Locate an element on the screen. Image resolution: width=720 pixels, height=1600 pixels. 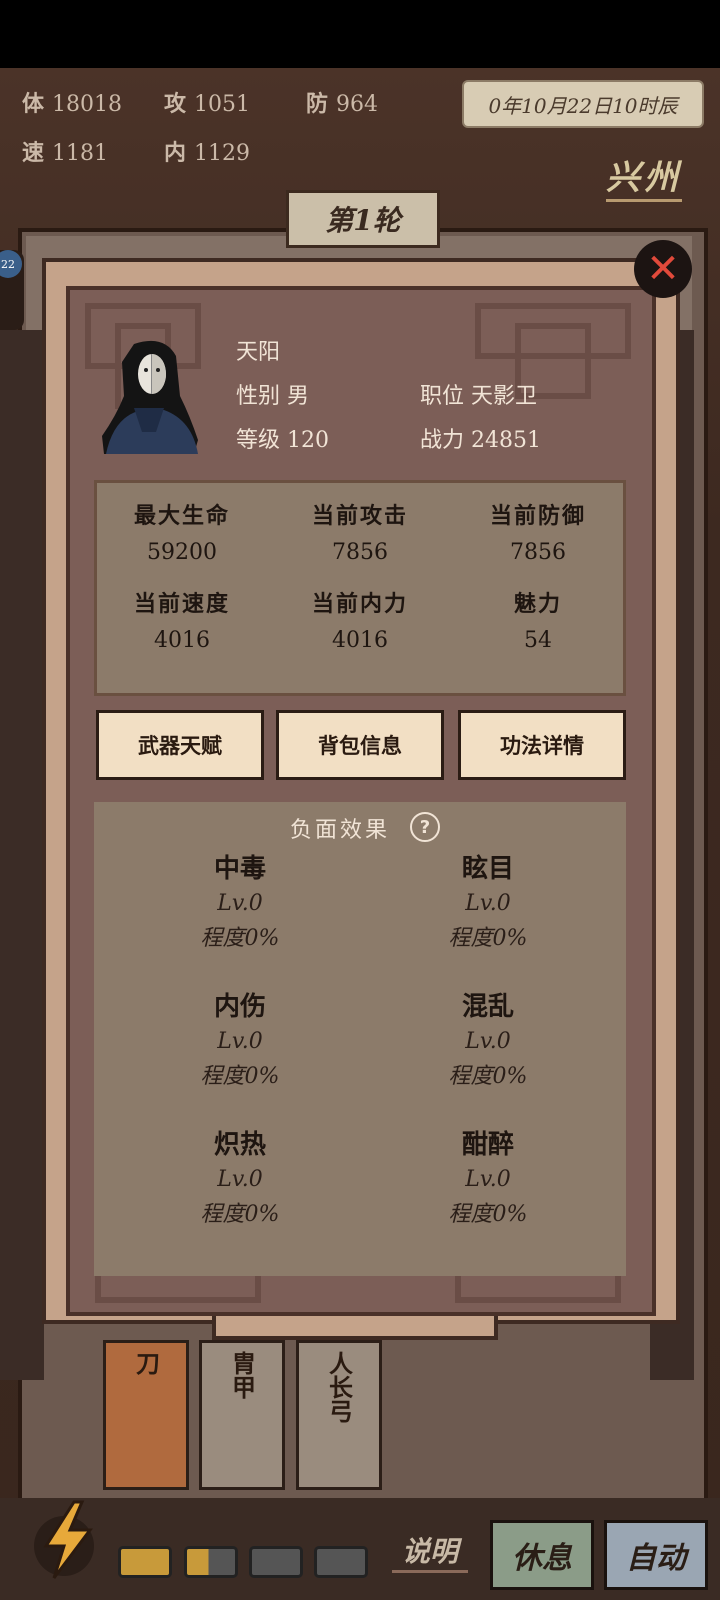
effect-item: 中毒 Lv.0 程度0% is located at coordinates (240, 902).